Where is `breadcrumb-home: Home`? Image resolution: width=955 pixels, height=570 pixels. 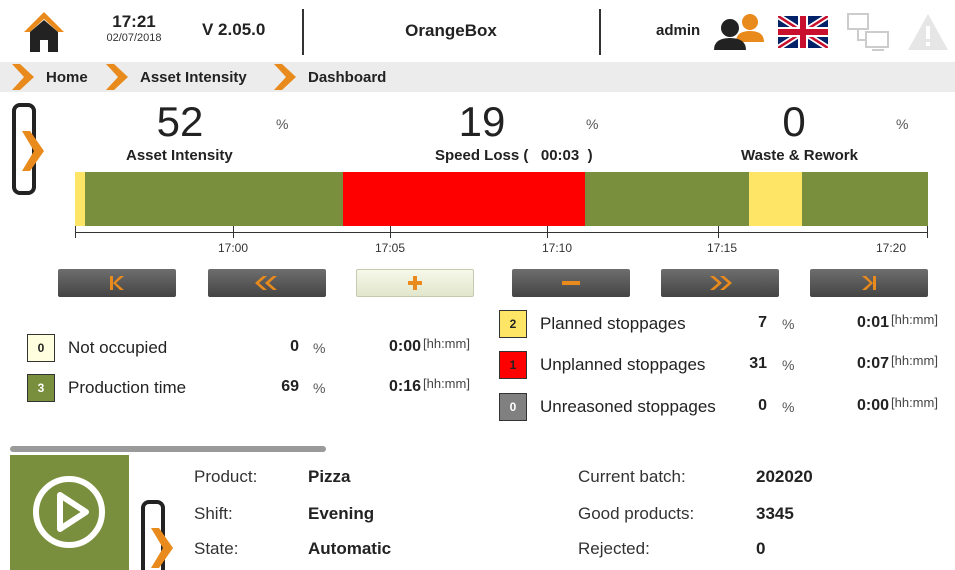 breadcrumb-home: Home is located at coordinates (50, 77).